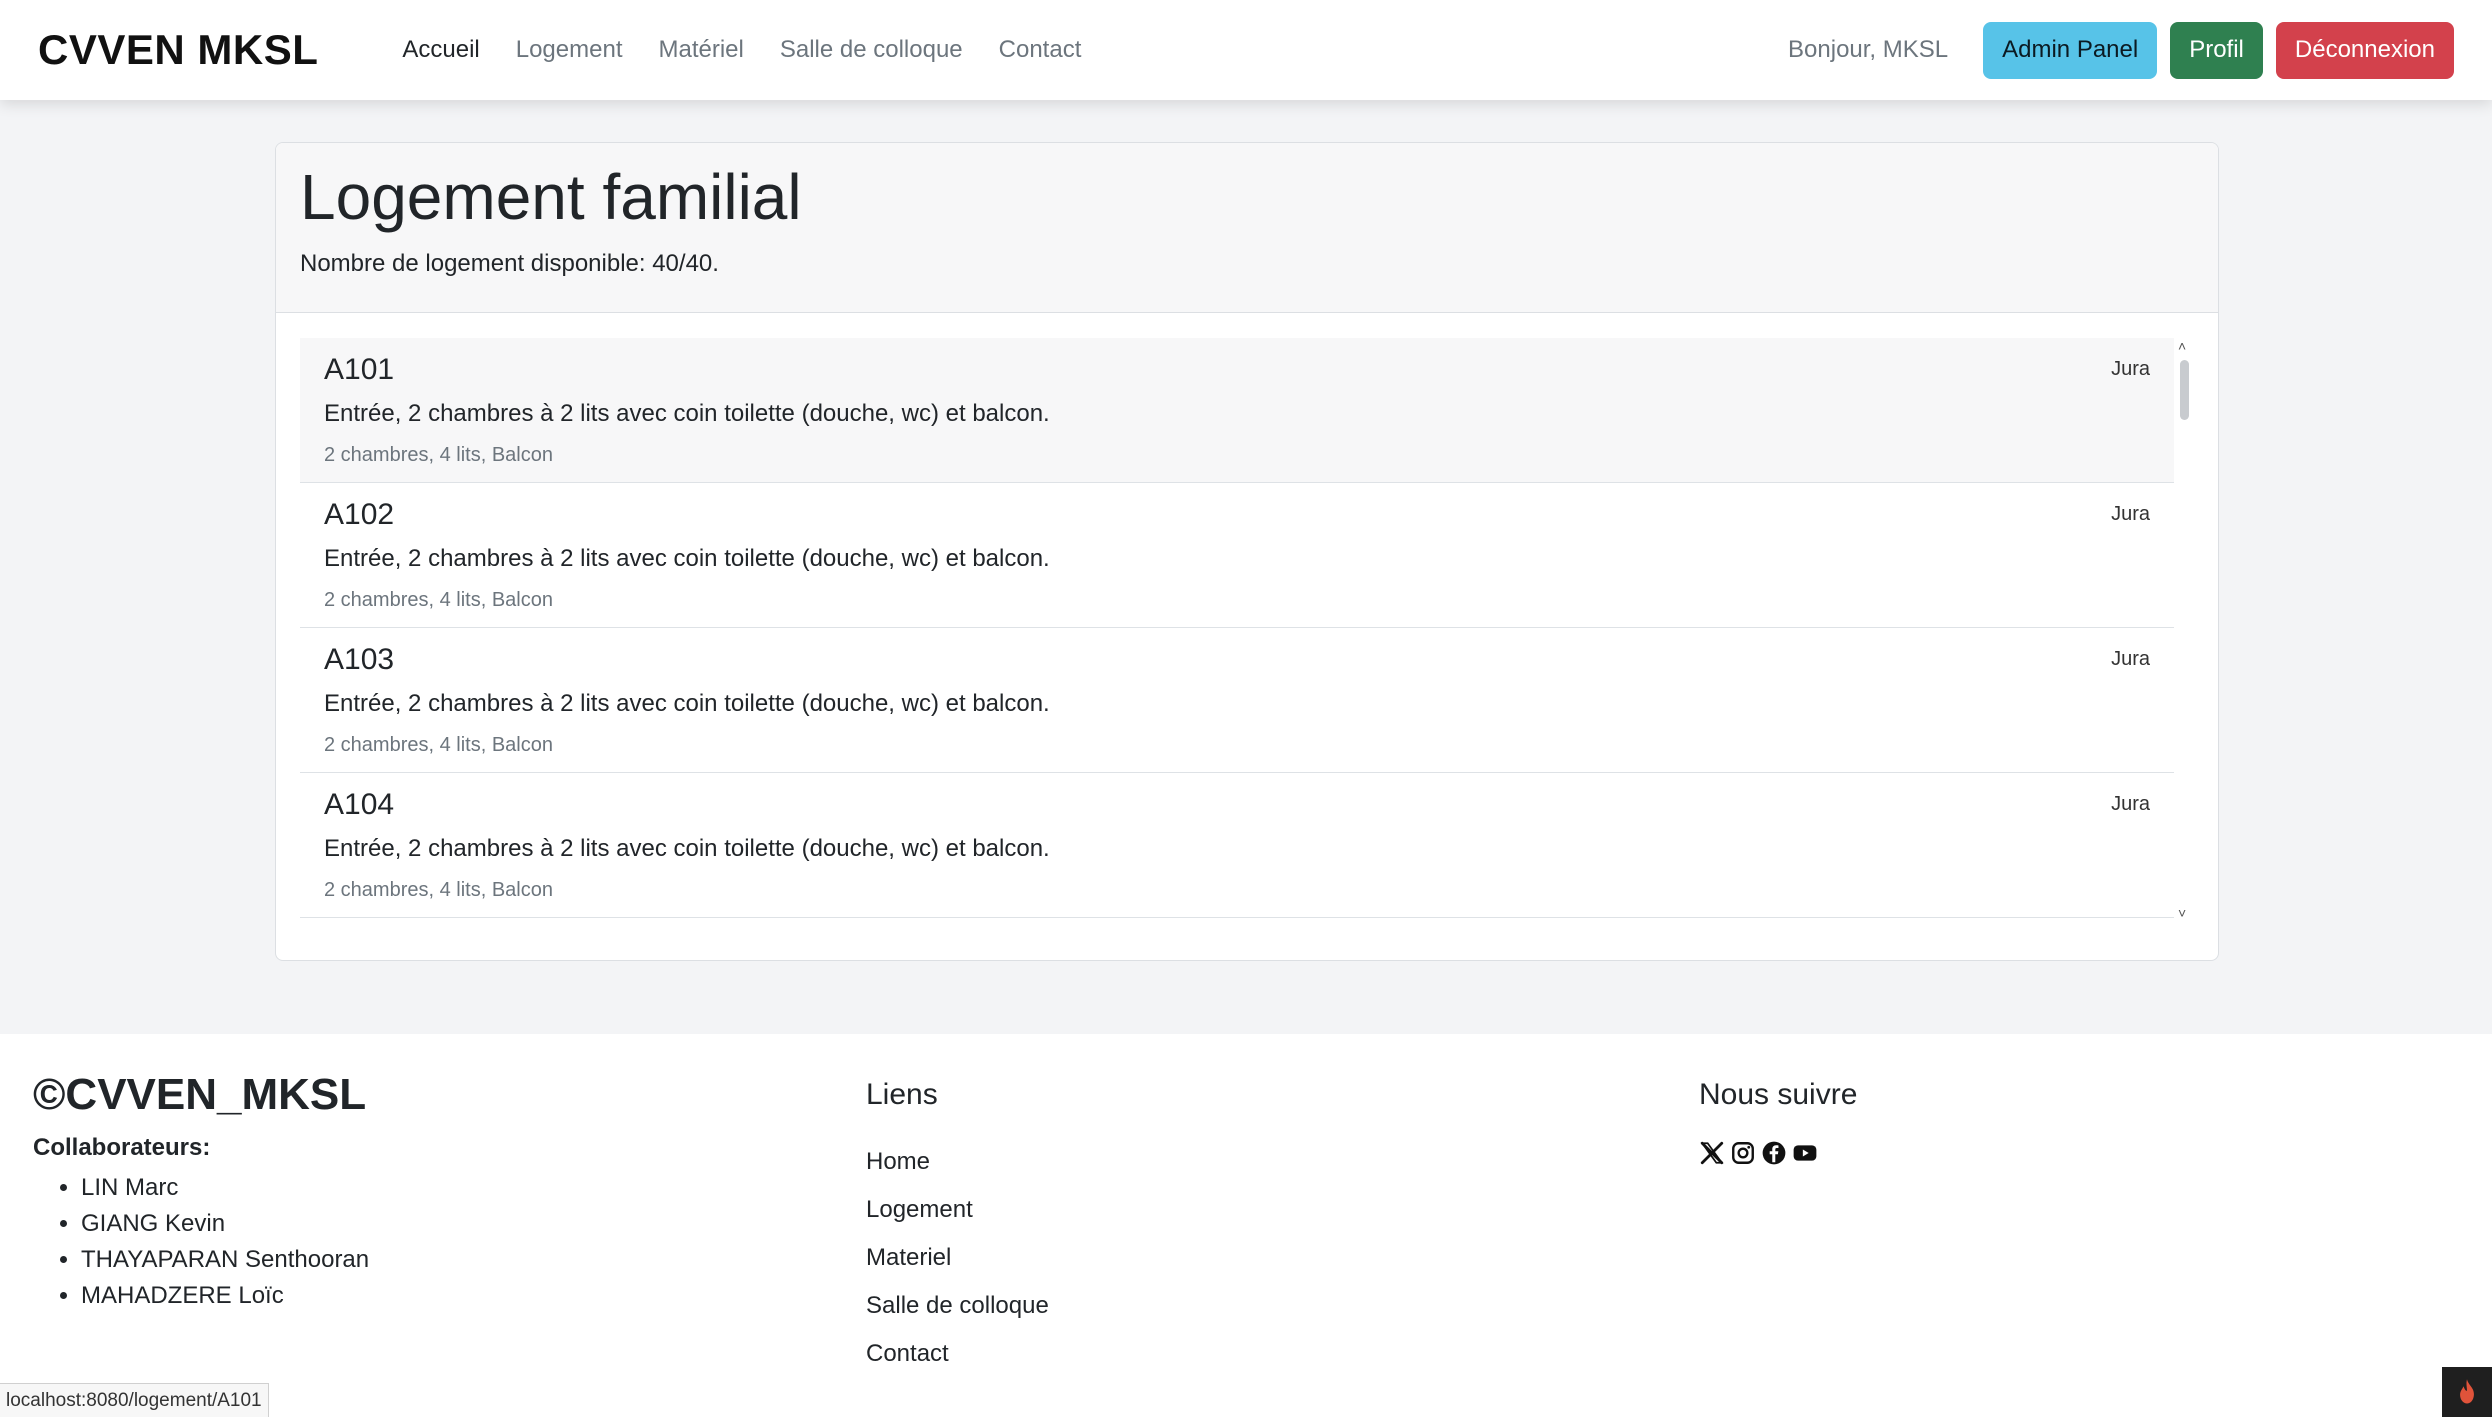  Describe the element at coordinates (1040, 50) in the screenshot. I see `nav-link-contact: Contact` at that location.